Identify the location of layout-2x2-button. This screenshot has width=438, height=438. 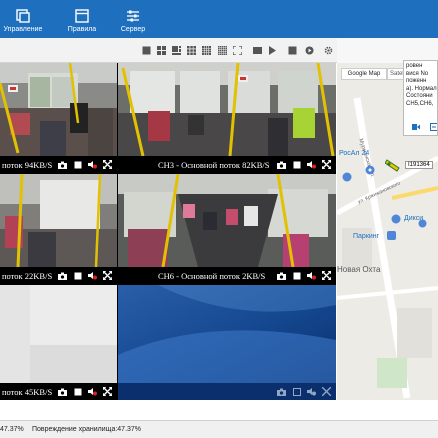
(161, 50).